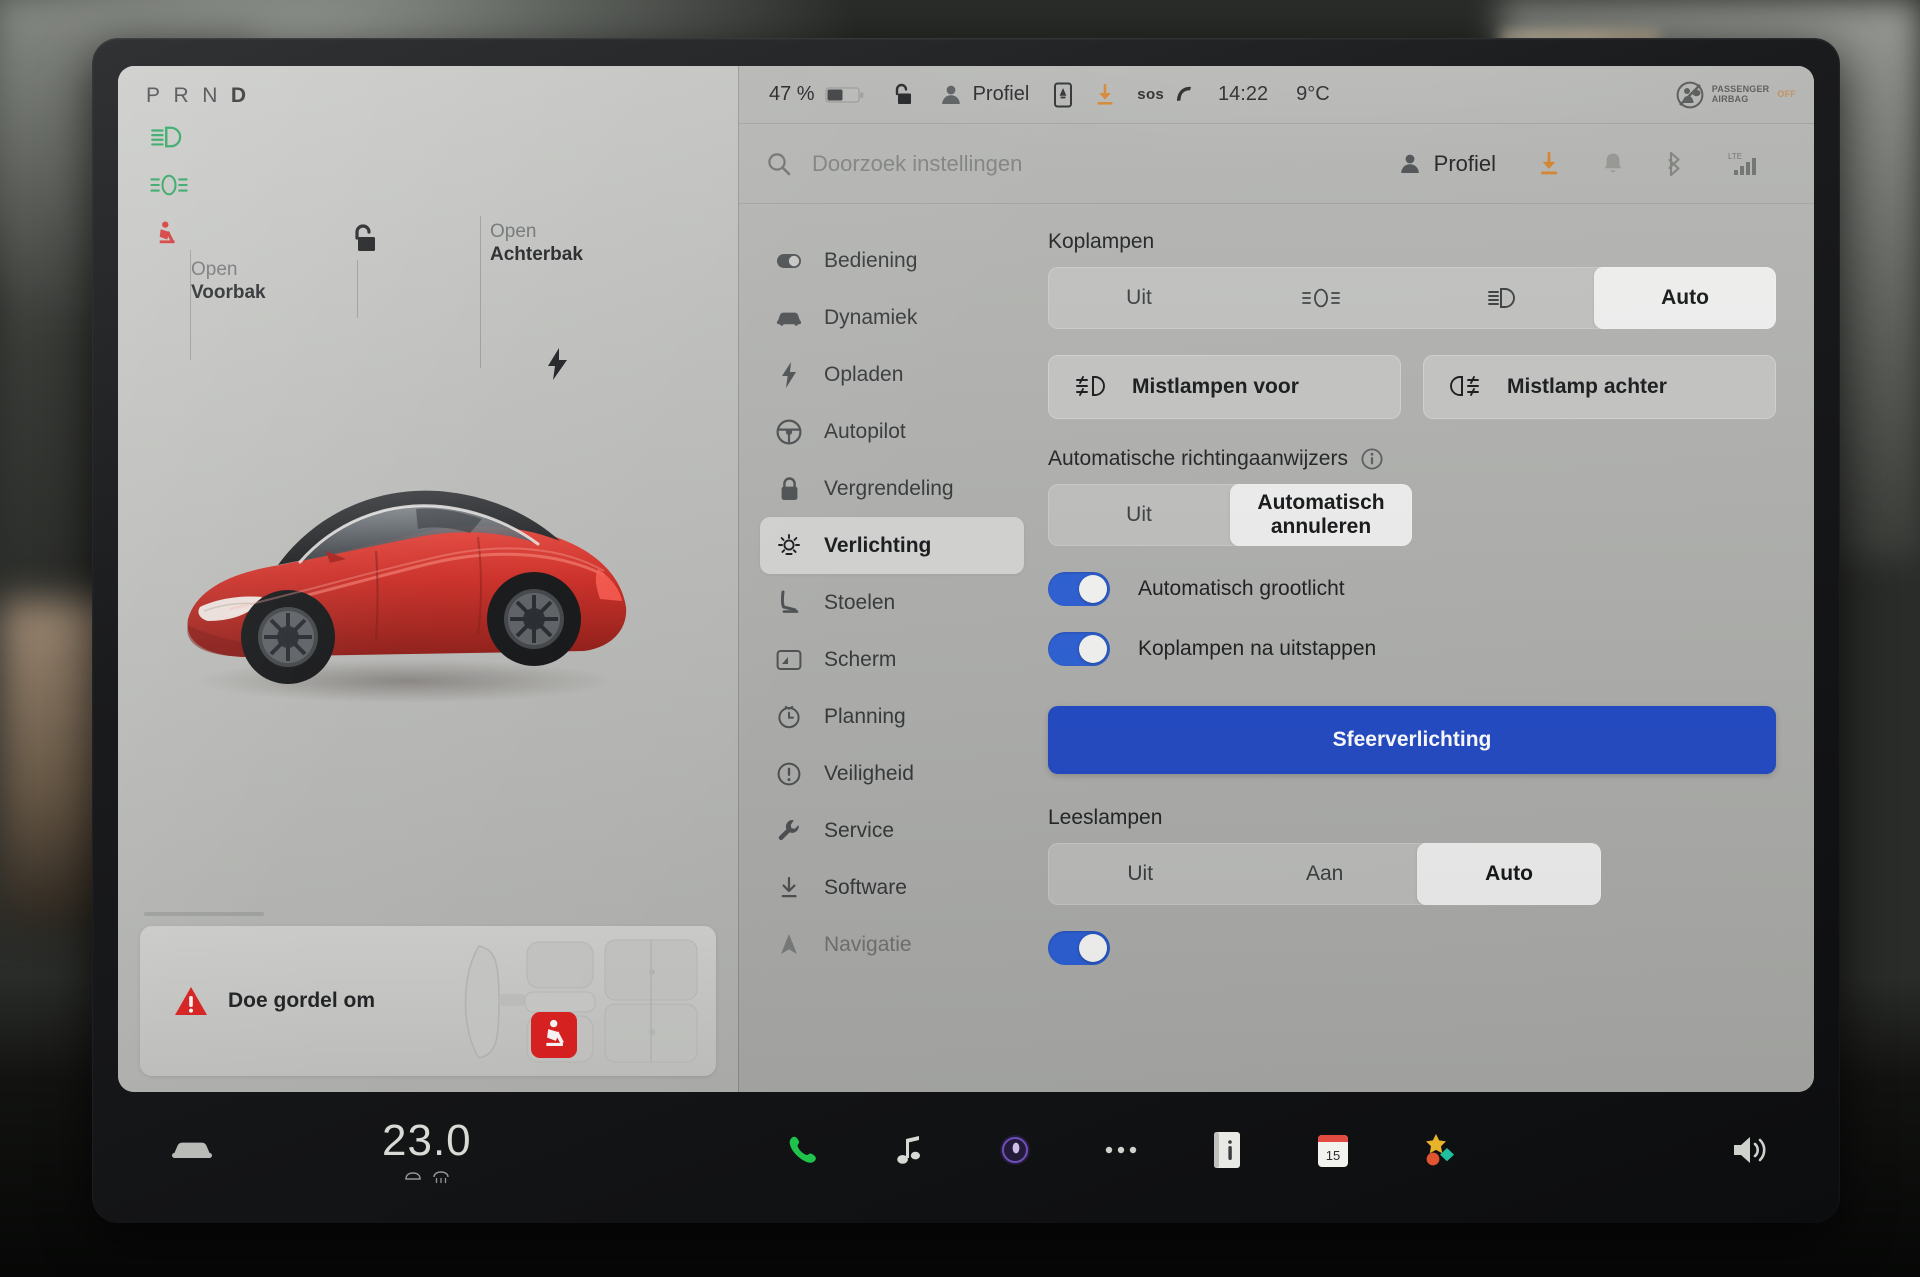 The image size is (1920, 1277). Describe the element at coordinates (441, 1177) in the screenshot. I see `defrost-icon` at that location.